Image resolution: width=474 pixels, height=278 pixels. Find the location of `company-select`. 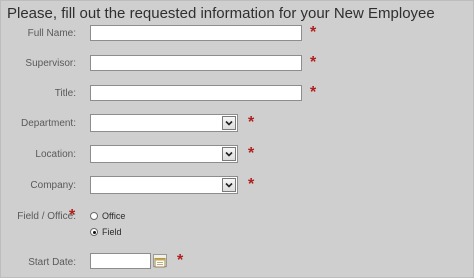

company-select is located at coordinates (164, 185).